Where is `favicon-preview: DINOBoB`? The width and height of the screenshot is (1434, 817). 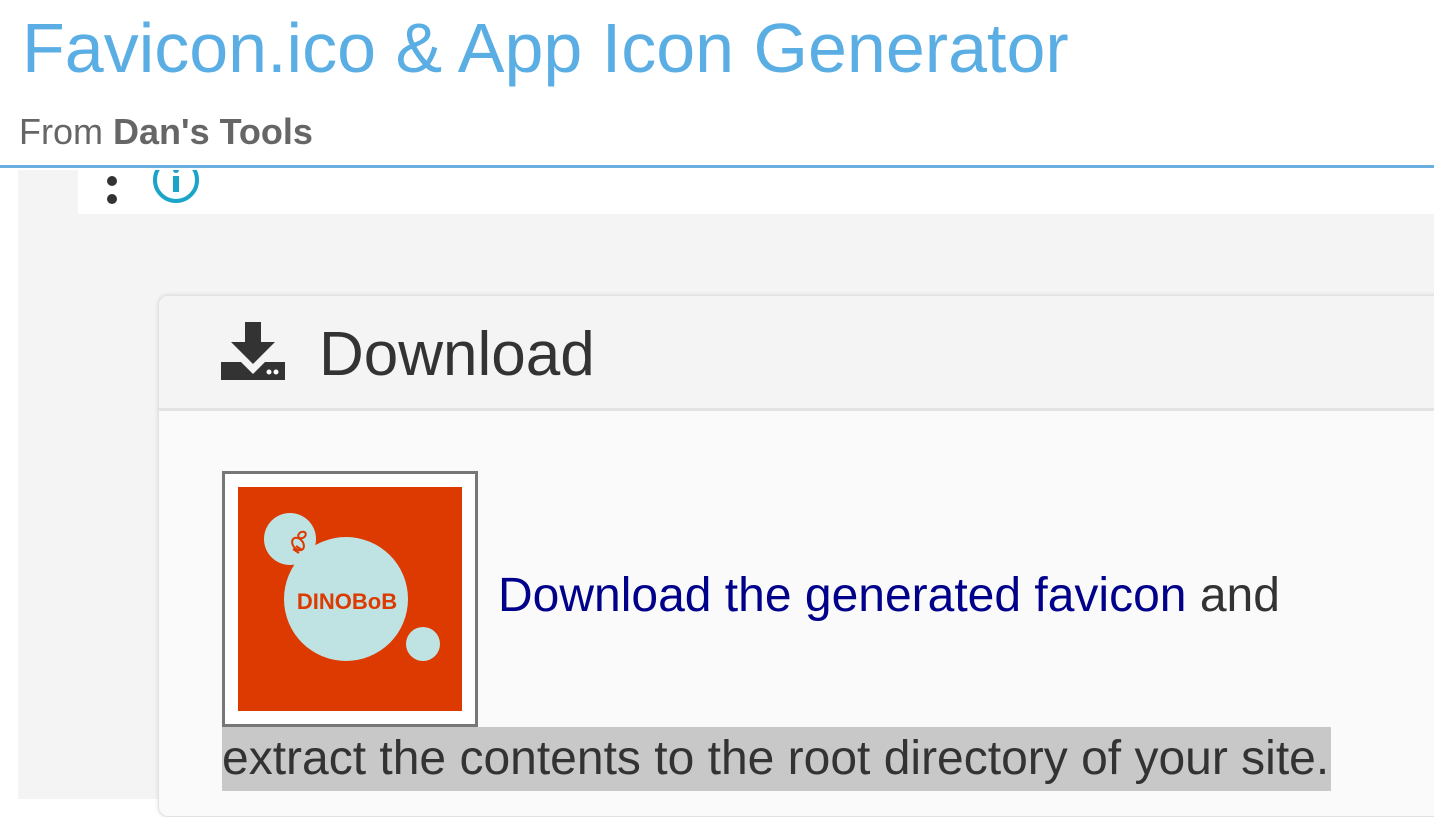 favicon-preview: DINOBoB is located at coordinates (350, 599).